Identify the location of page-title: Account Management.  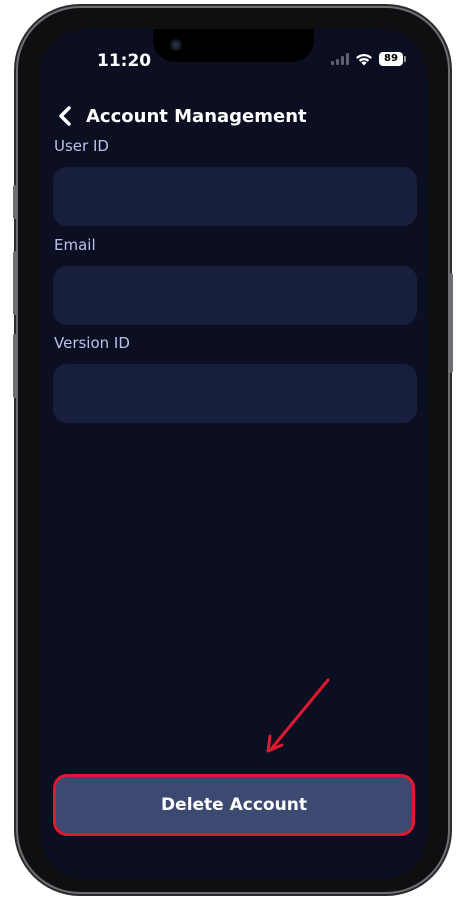
(196, 116).